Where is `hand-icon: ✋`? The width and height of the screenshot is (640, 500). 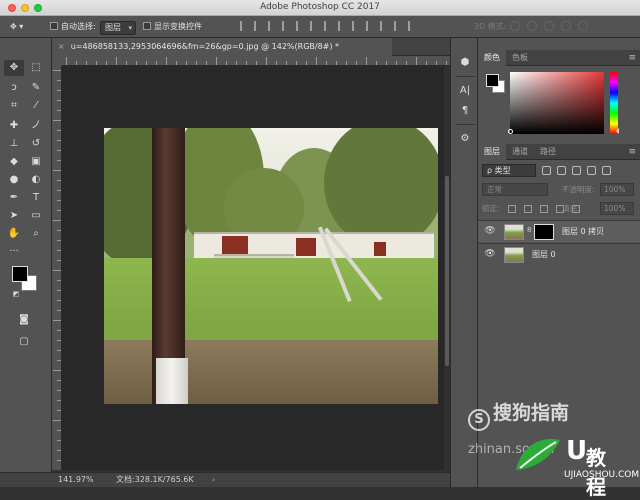
hand-icon: ✋ is located at coordinates (14, 234).